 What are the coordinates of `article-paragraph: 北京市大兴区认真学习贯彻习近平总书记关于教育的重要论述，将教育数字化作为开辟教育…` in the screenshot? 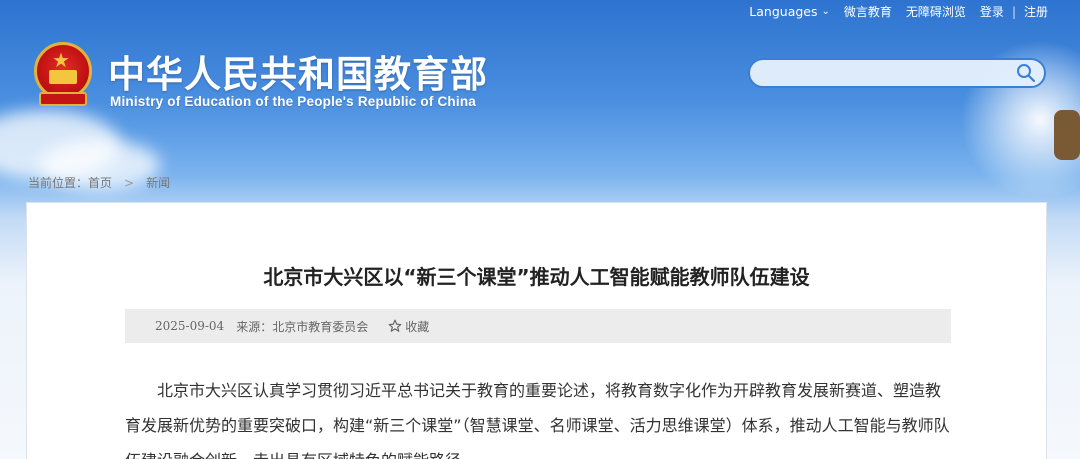 It's located at (537, 420).